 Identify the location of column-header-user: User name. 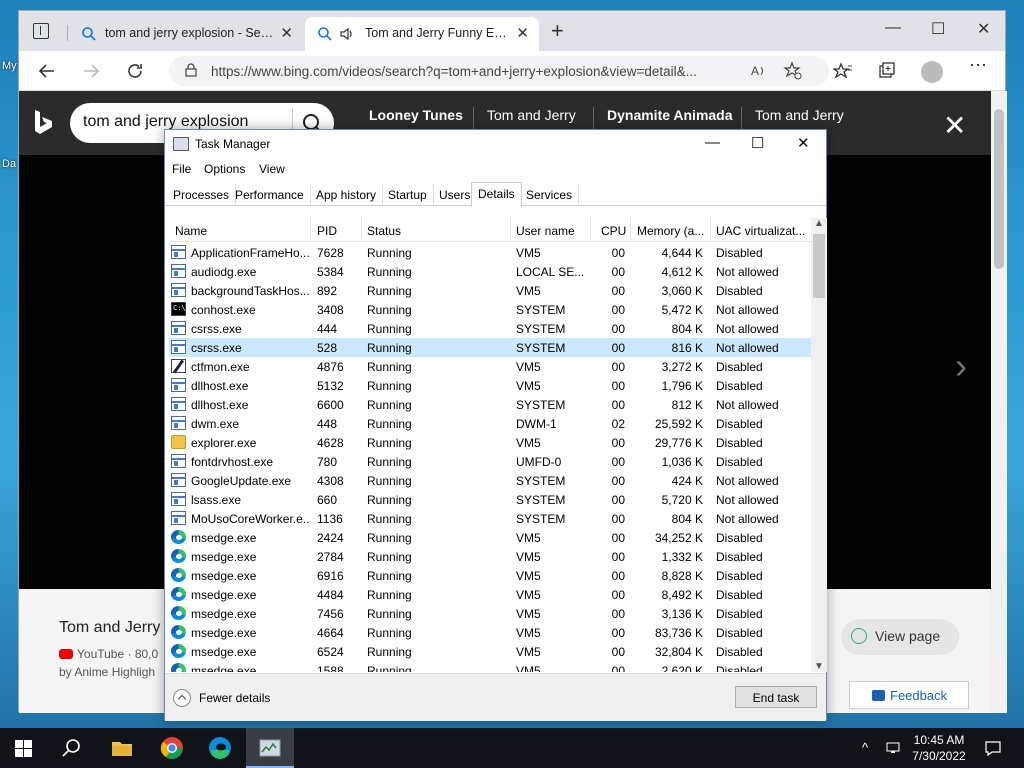
(550, 233).